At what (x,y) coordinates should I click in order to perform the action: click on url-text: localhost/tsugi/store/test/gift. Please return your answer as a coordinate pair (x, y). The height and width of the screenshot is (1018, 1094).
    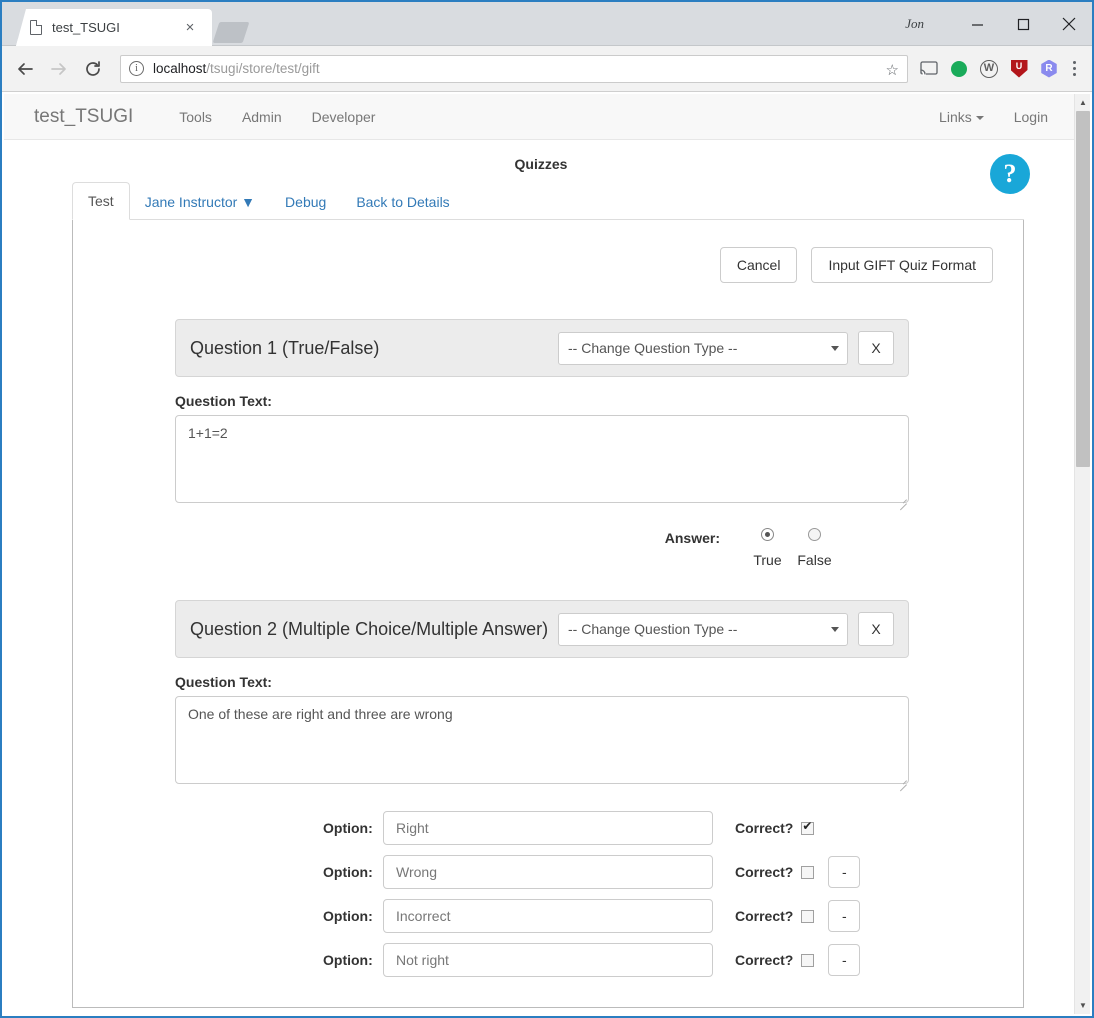
    Looking at the image, I should click on (236, 68).